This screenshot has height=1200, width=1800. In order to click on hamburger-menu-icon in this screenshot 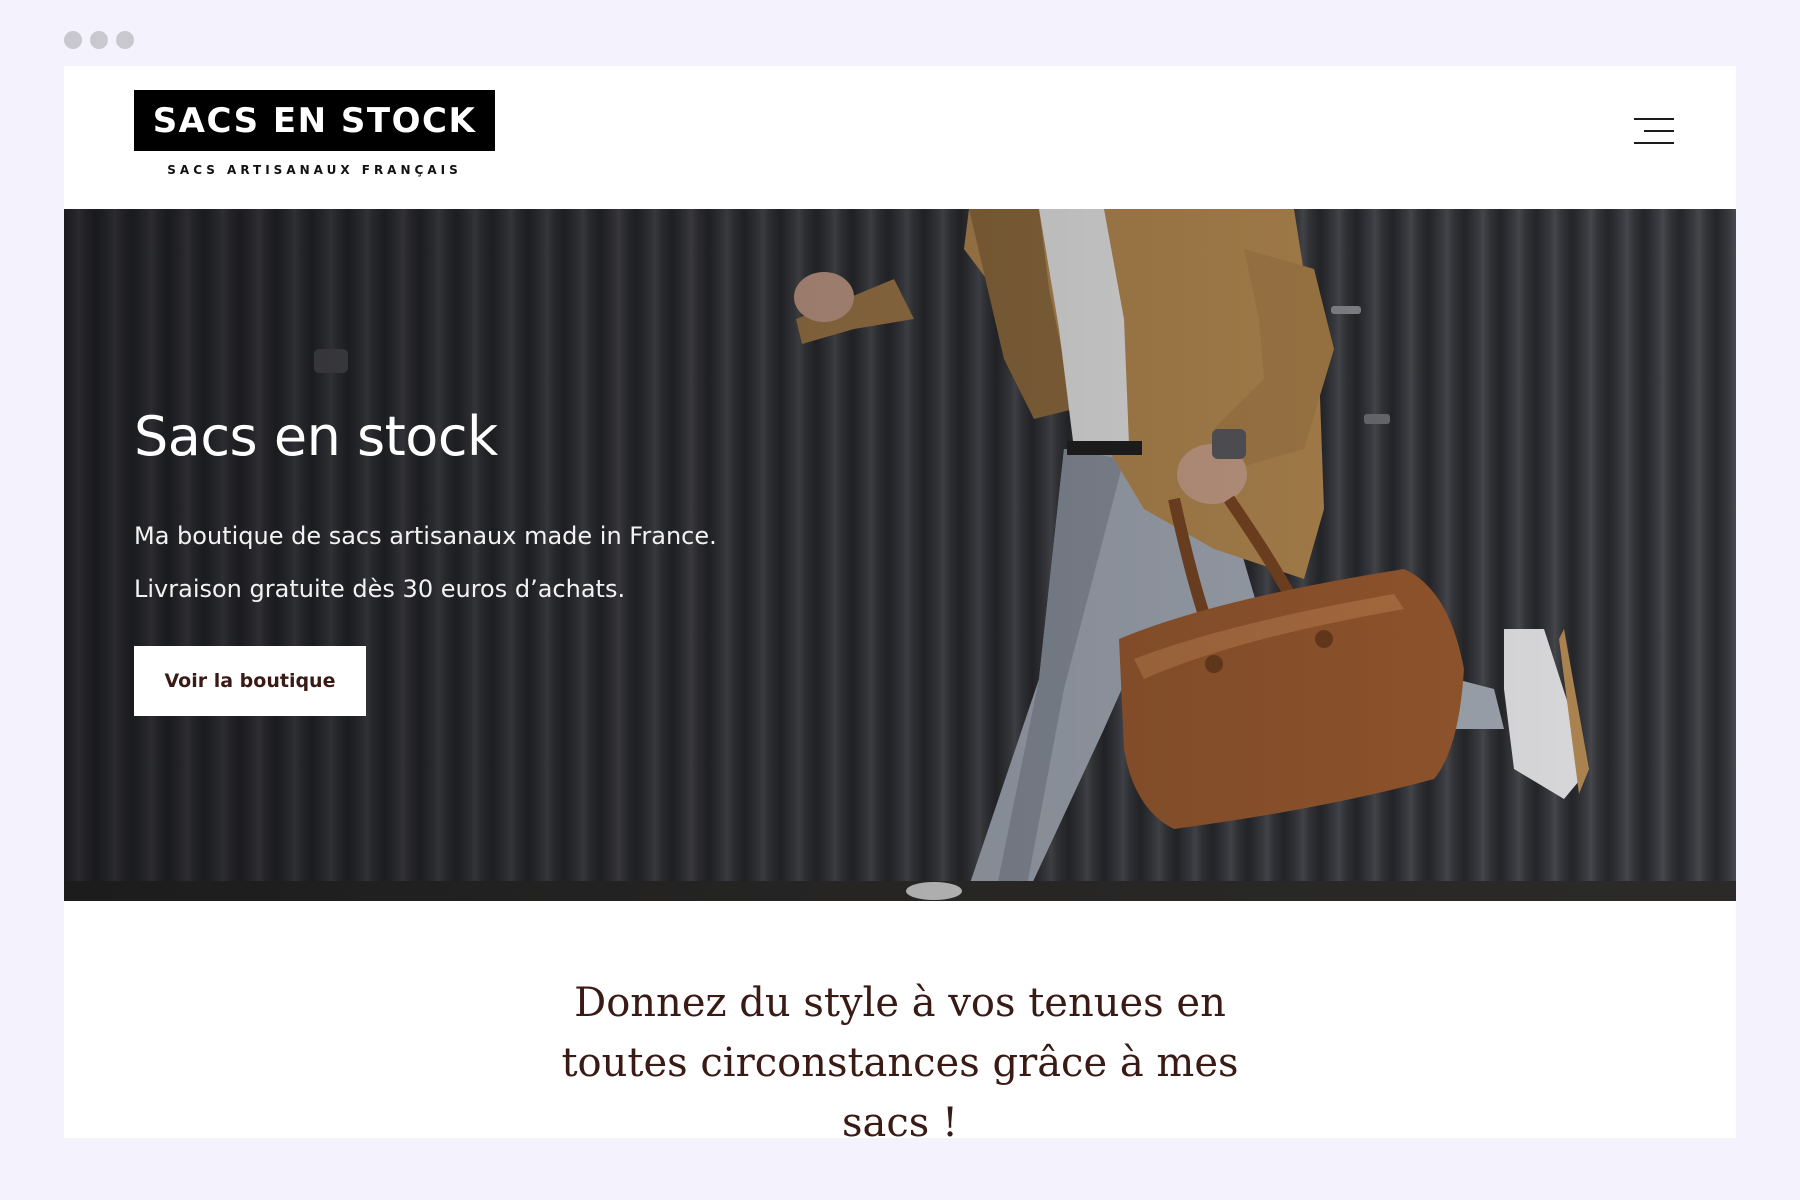, I will do `click(1654, 132)`.